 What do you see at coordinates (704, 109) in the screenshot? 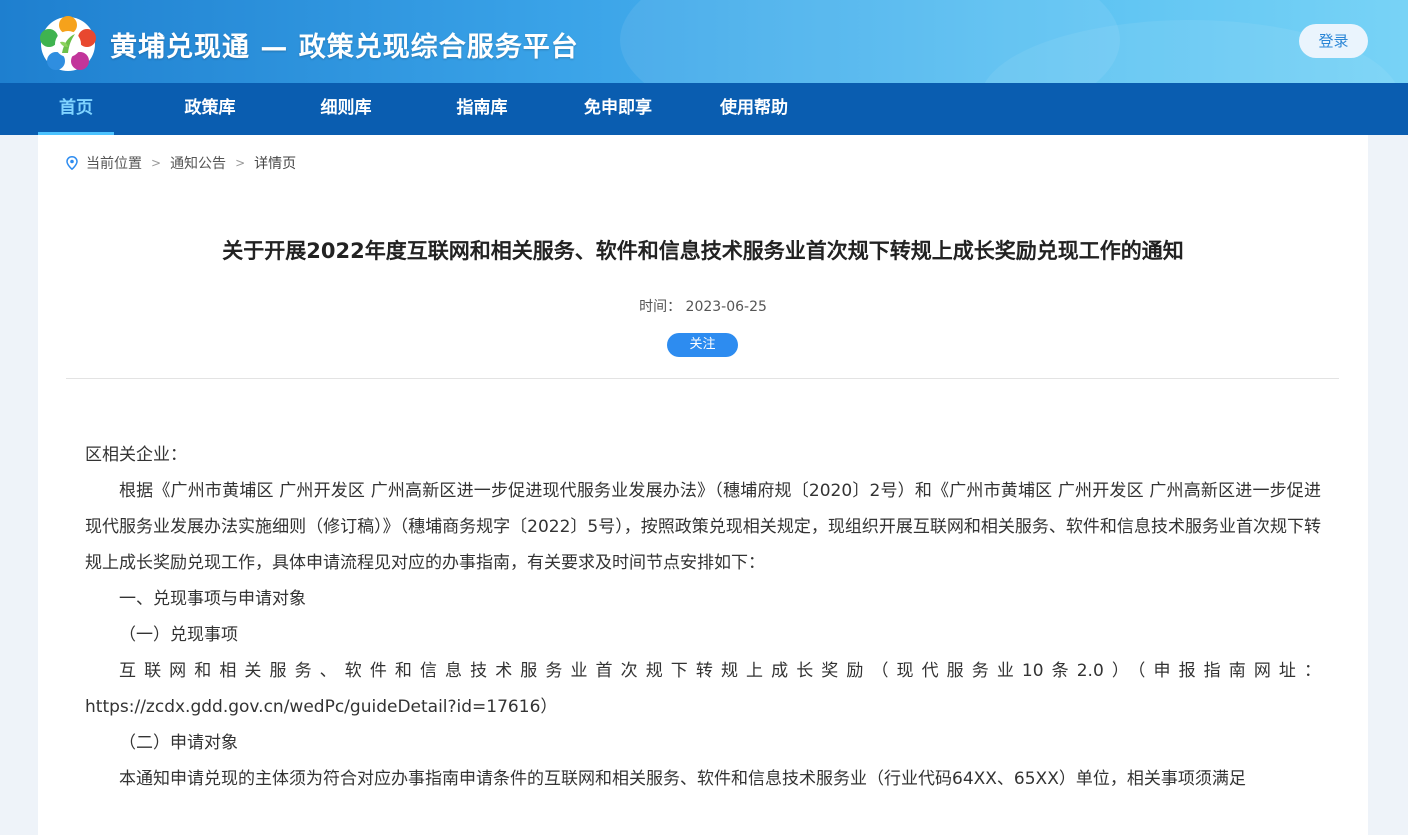
I see `main-nav: 首页 政策库 细则库 指南库 免申即享 使用帮助` at bounding box center [704, 109].